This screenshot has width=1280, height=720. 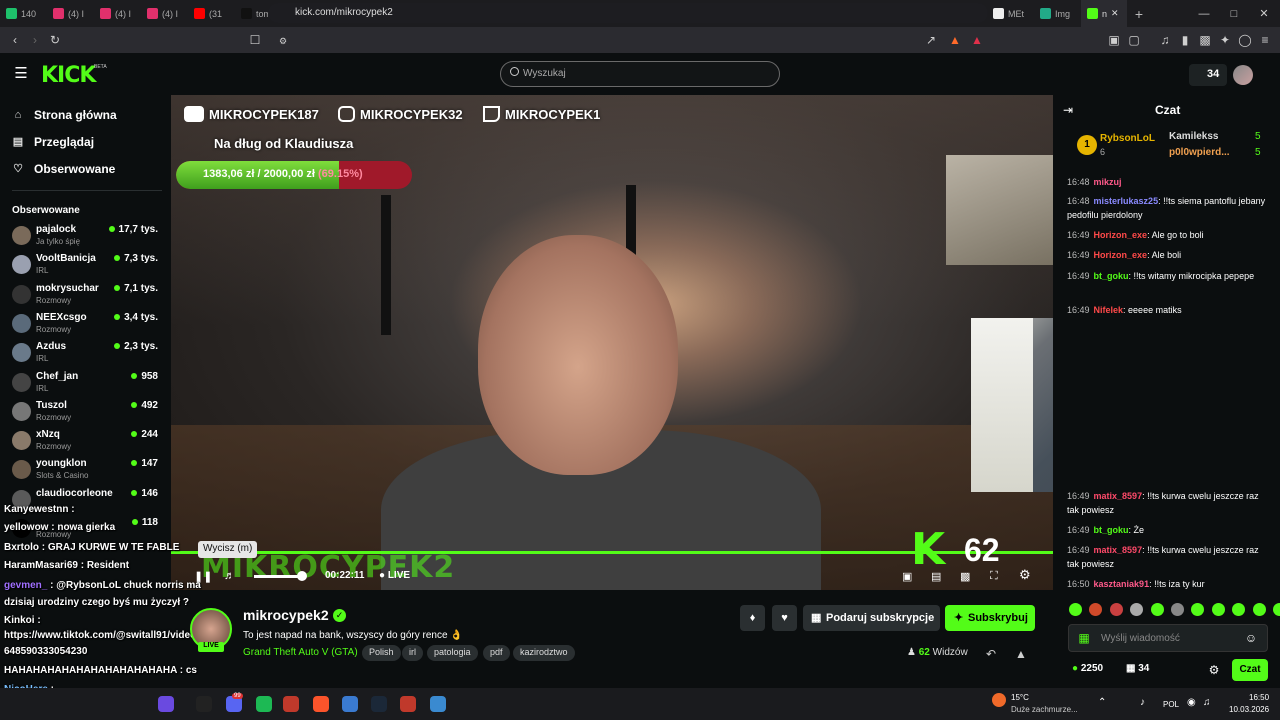 What do you see at coordinates (1264, 13) in the screenshot?
I see `close-window-button: ✕` at bounding box center [1264, 13].